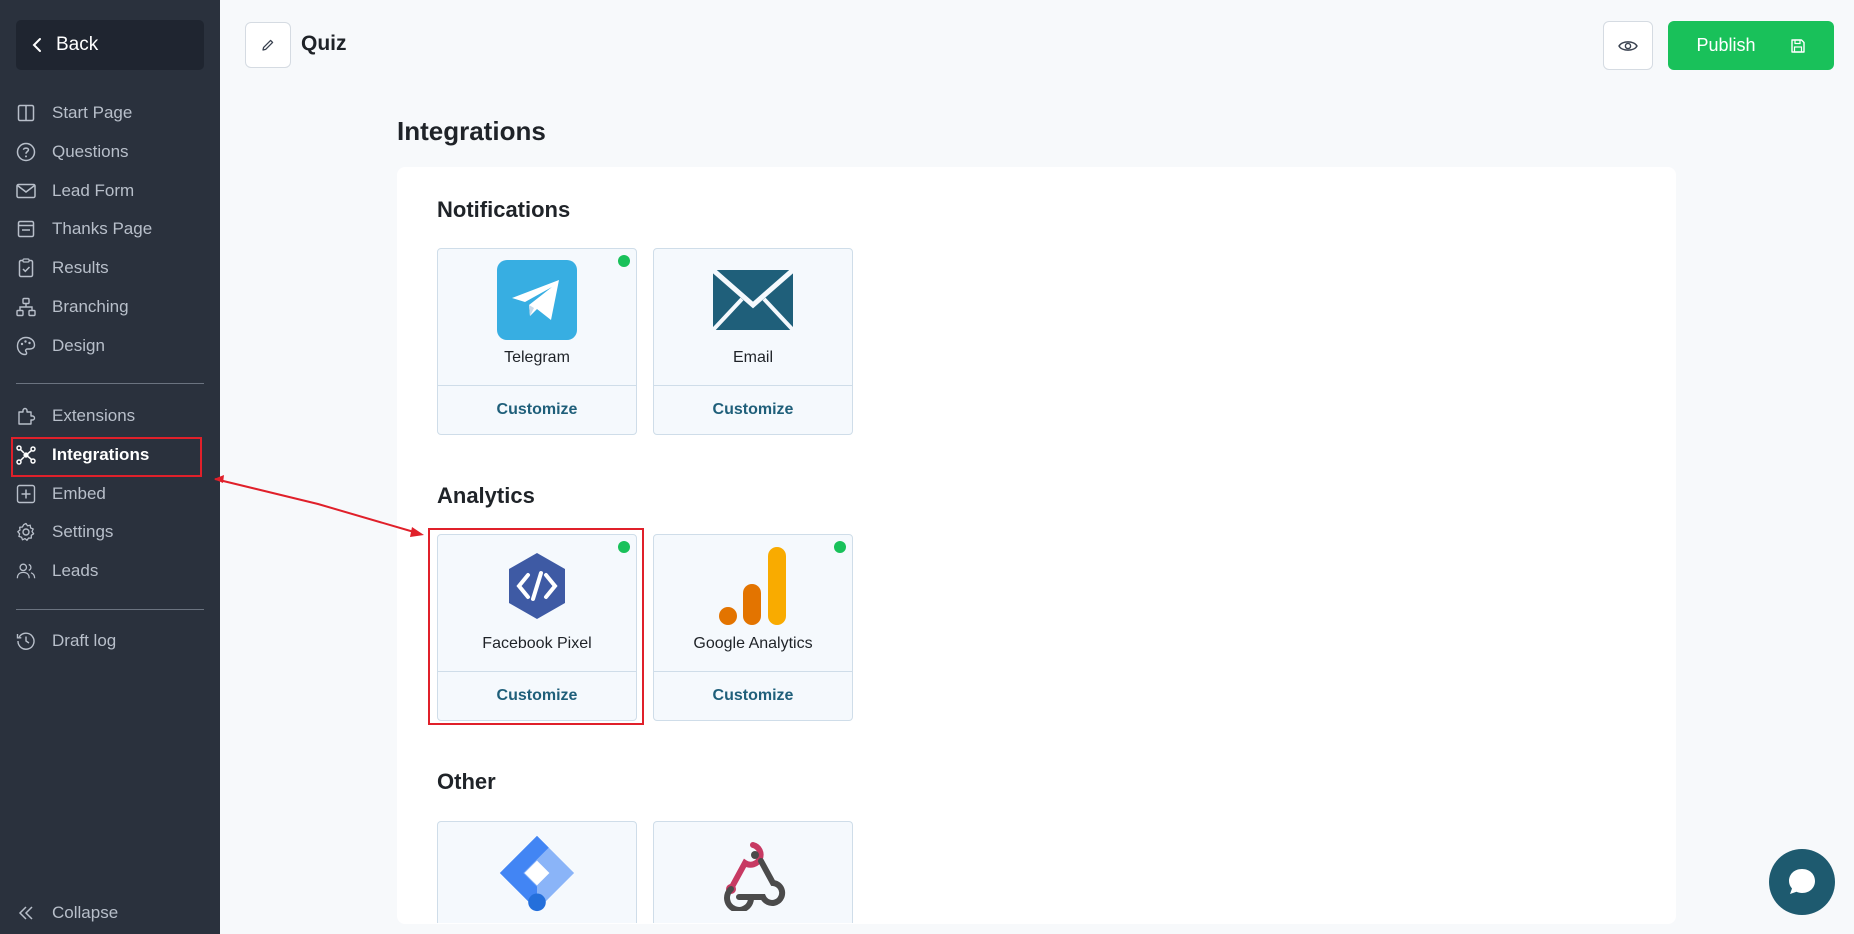  What do you see at coordinates (77, 44) in the screenshot?
I see `back-label: Back` at bounding box center [77, 44].